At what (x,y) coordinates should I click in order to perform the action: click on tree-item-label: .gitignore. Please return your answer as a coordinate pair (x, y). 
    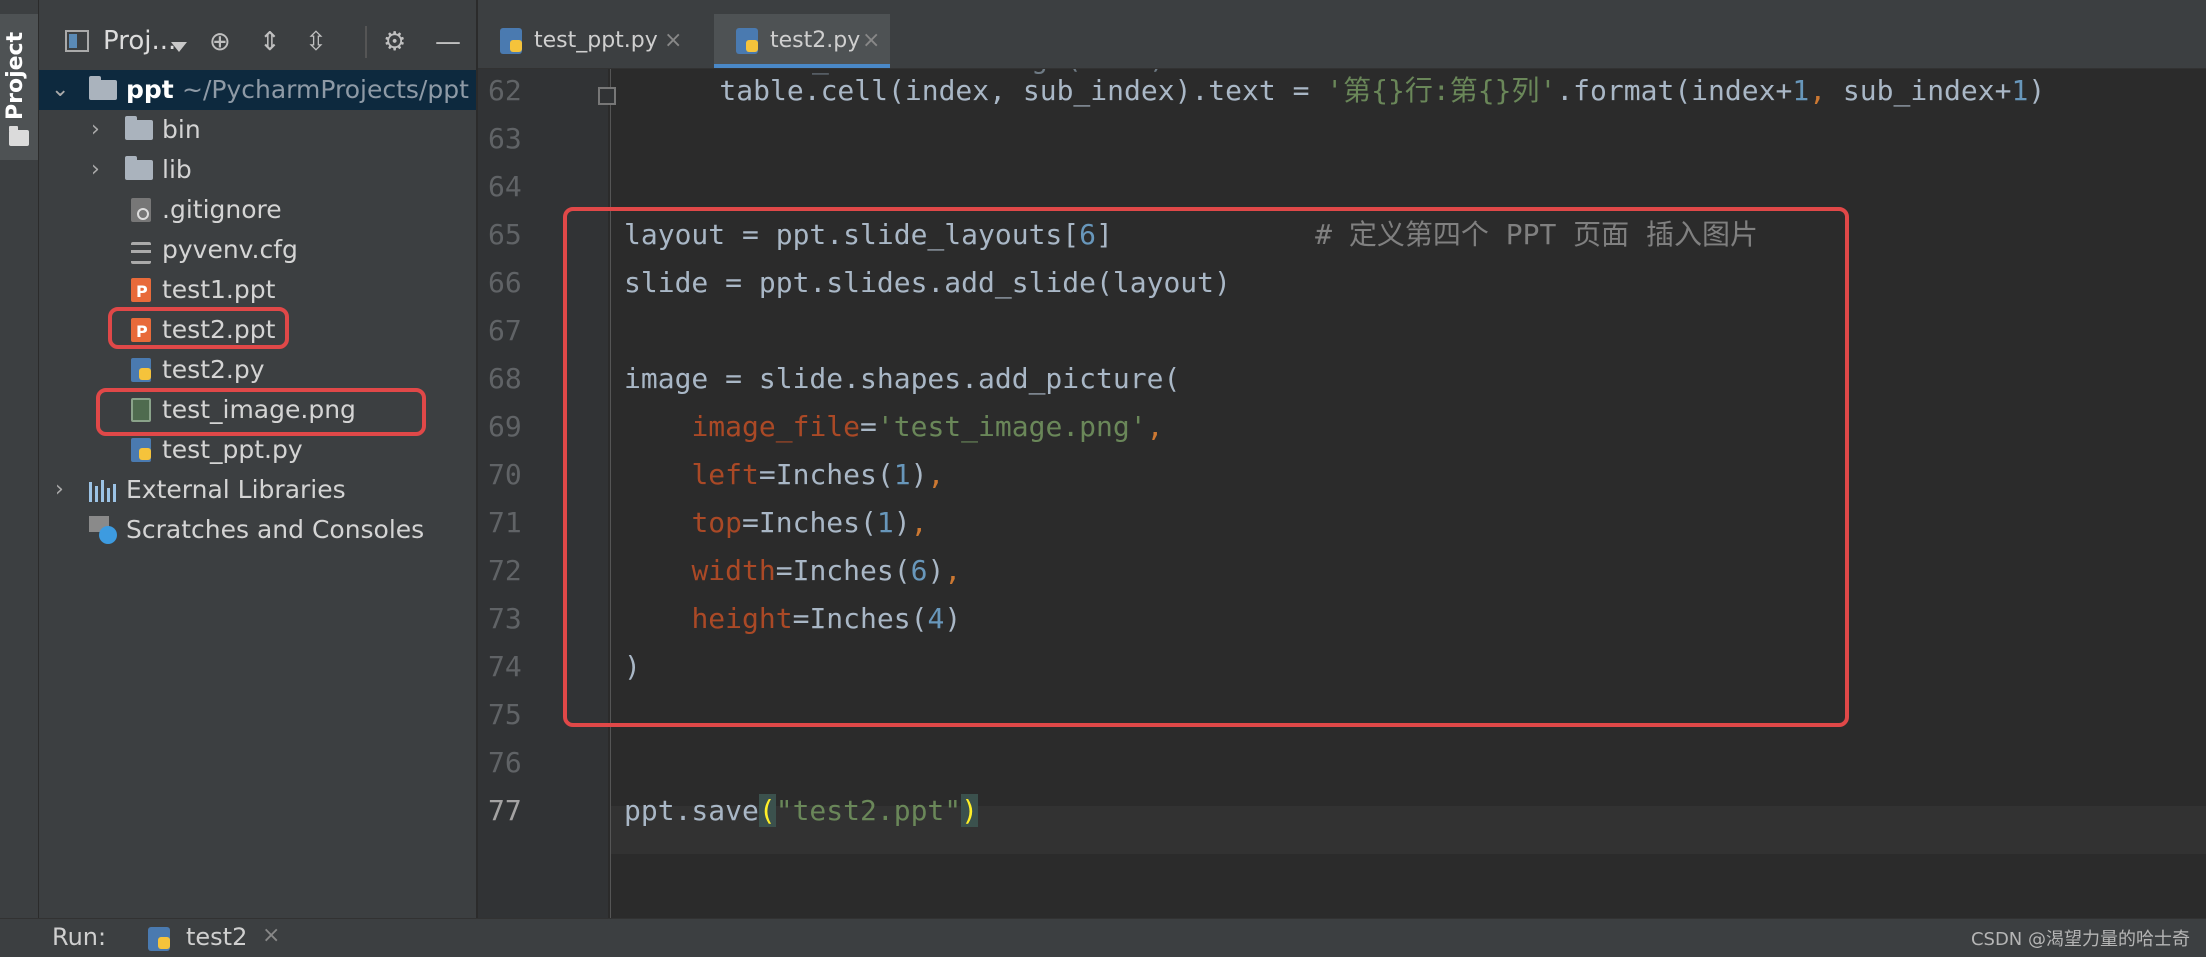
    Looking at the image, I should click on (222, 209).